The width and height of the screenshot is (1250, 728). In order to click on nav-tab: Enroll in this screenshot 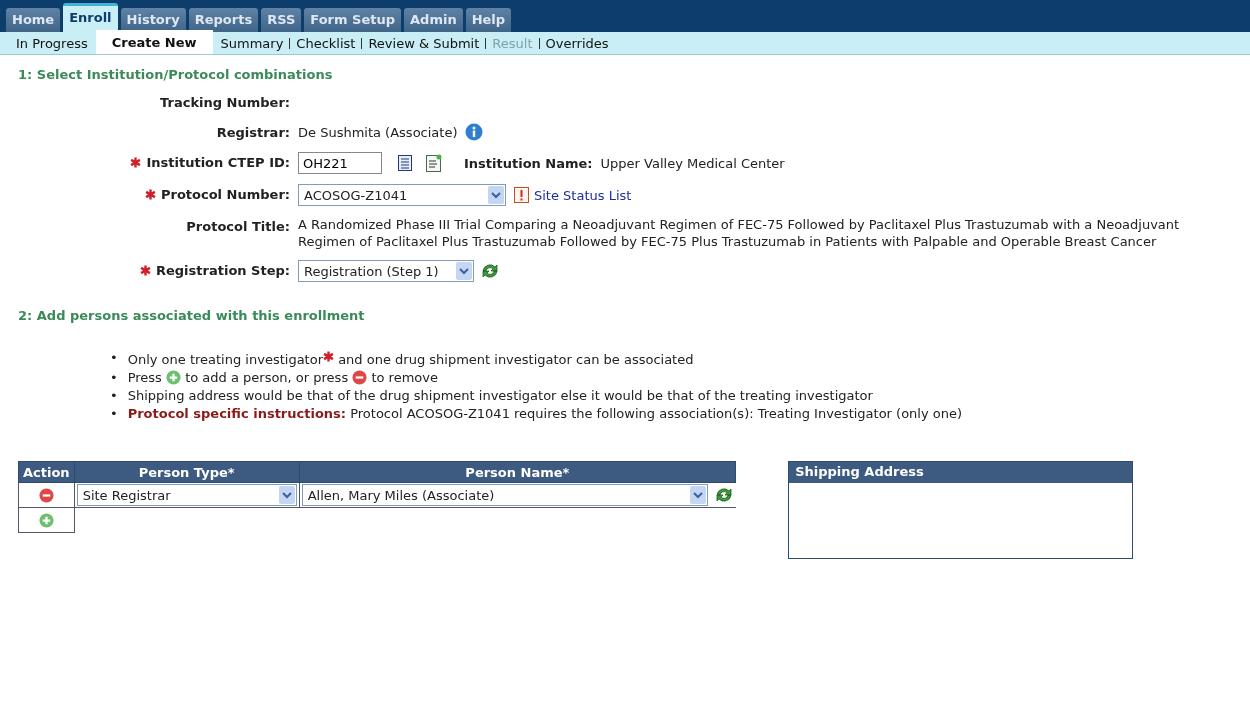, I will do `click(90, 17)`.